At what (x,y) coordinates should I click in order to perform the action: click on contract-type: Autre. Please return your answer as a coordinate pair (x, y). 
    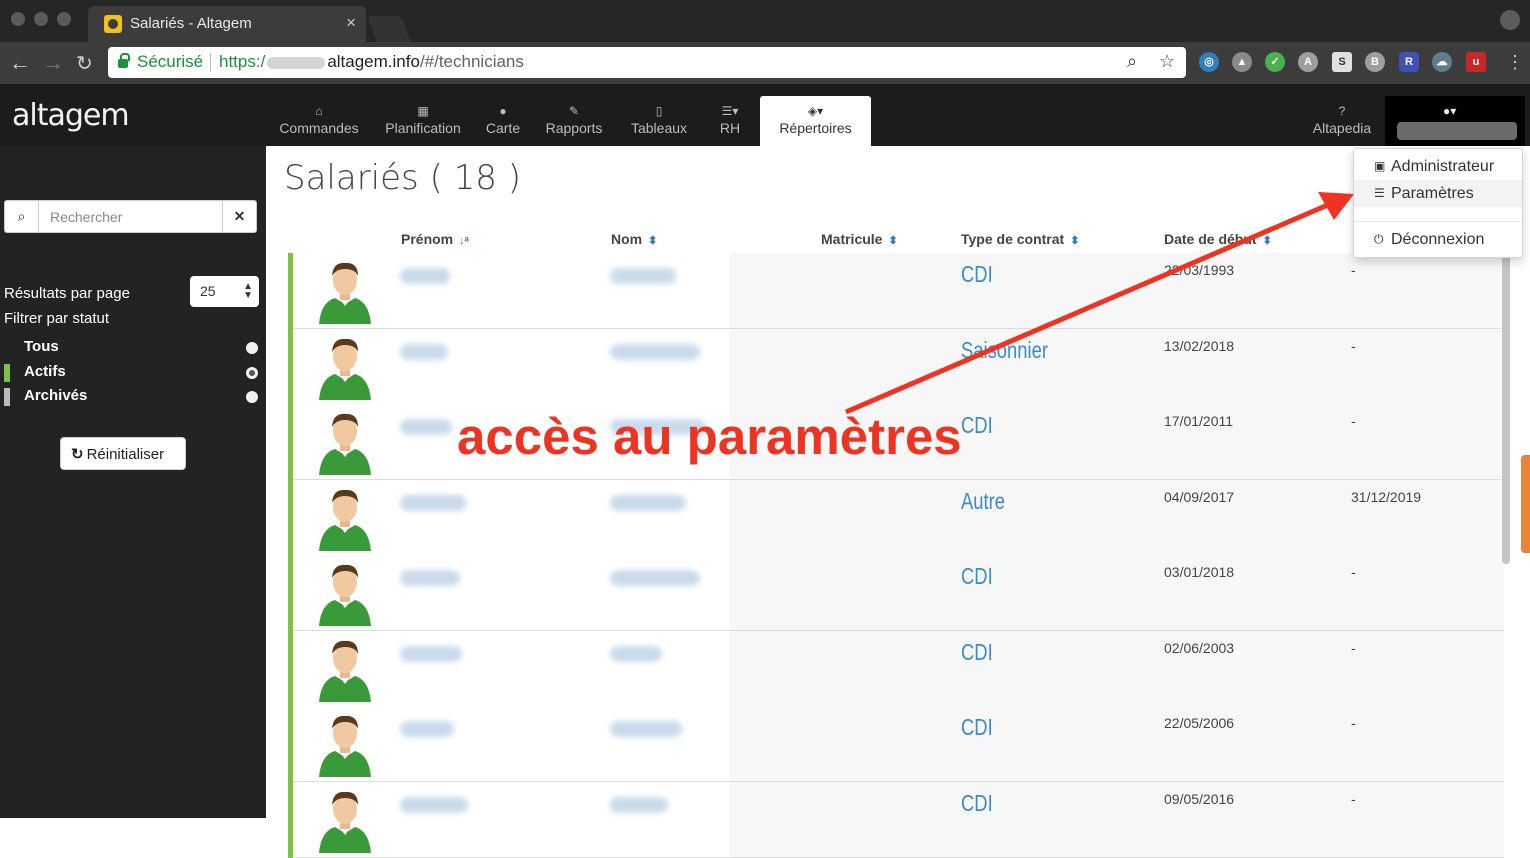
    Looking at the image, I should click on (983, 501).